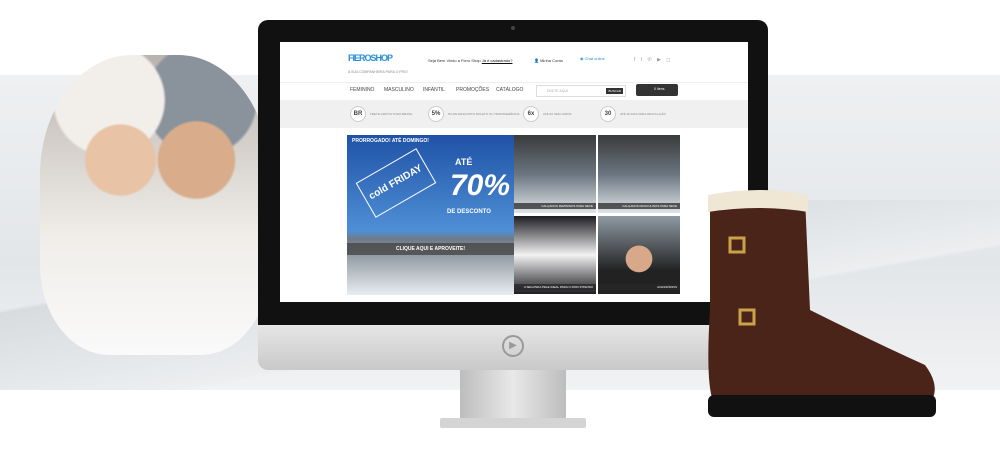 Image resolution: width=1000 pixels, height=459 pixels. Describe the element at coordinates (513, 28) in the screenshot. I see `camera-icon` at that location.